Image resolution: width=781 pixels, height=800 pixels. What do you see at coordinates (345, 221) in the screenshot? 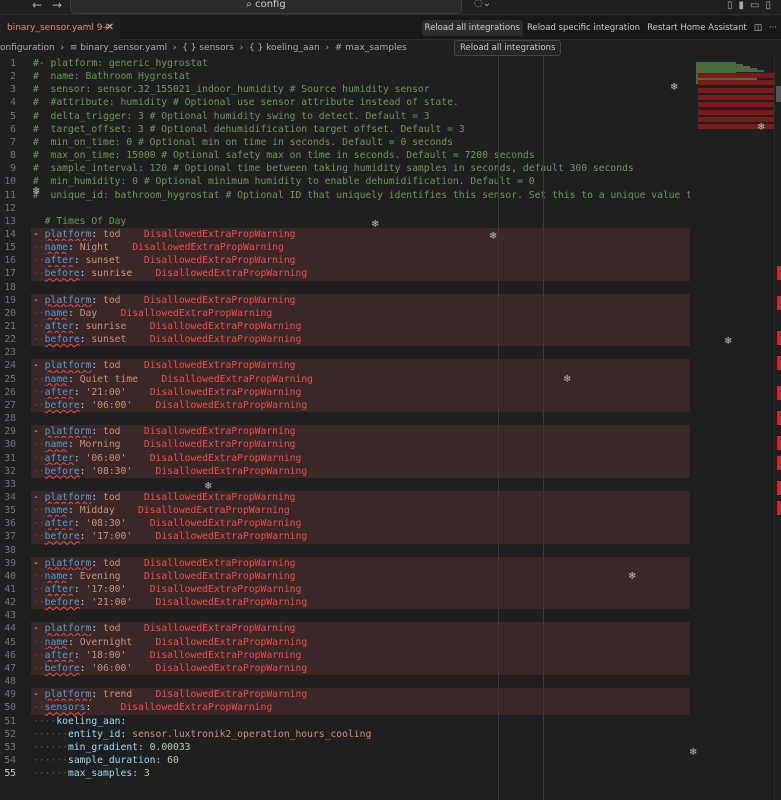
I see `code-line: 13 # Times Of Day` at bounding box center [345, 221].